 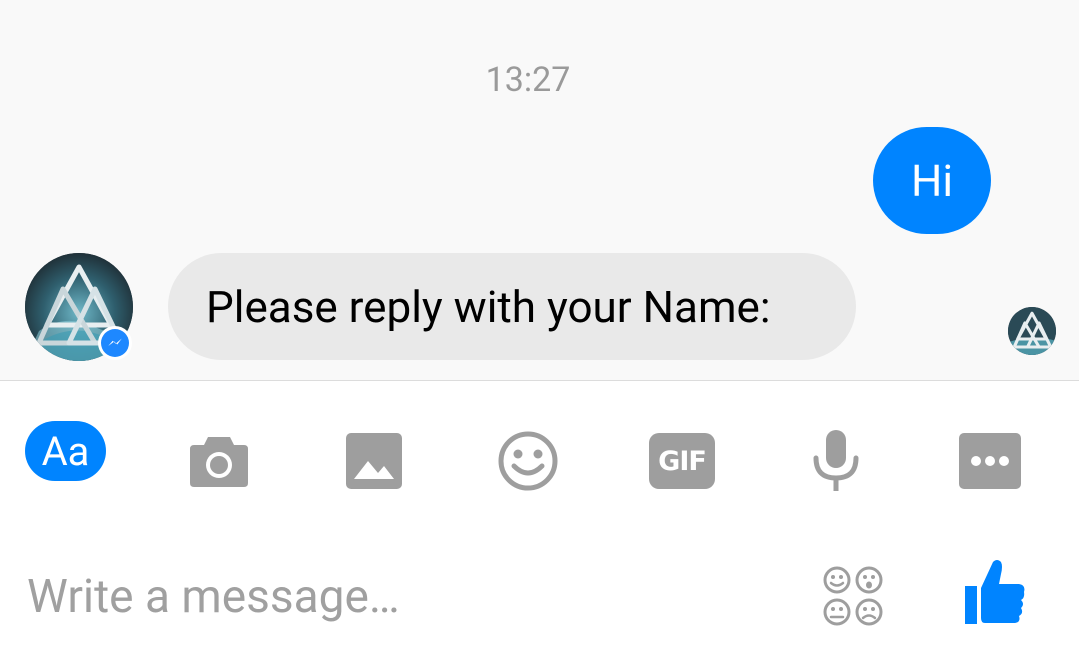 I want to click on thumbs-up-icon, so click(x=995, y=592).